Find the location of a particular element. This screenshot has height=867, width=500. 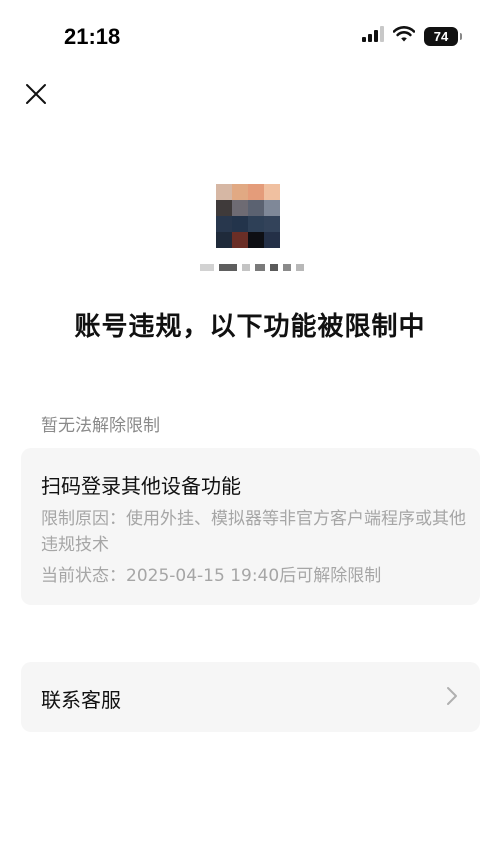

restriction-title: 扫码登录其他设备功能 is located at coordinates (141, 486).